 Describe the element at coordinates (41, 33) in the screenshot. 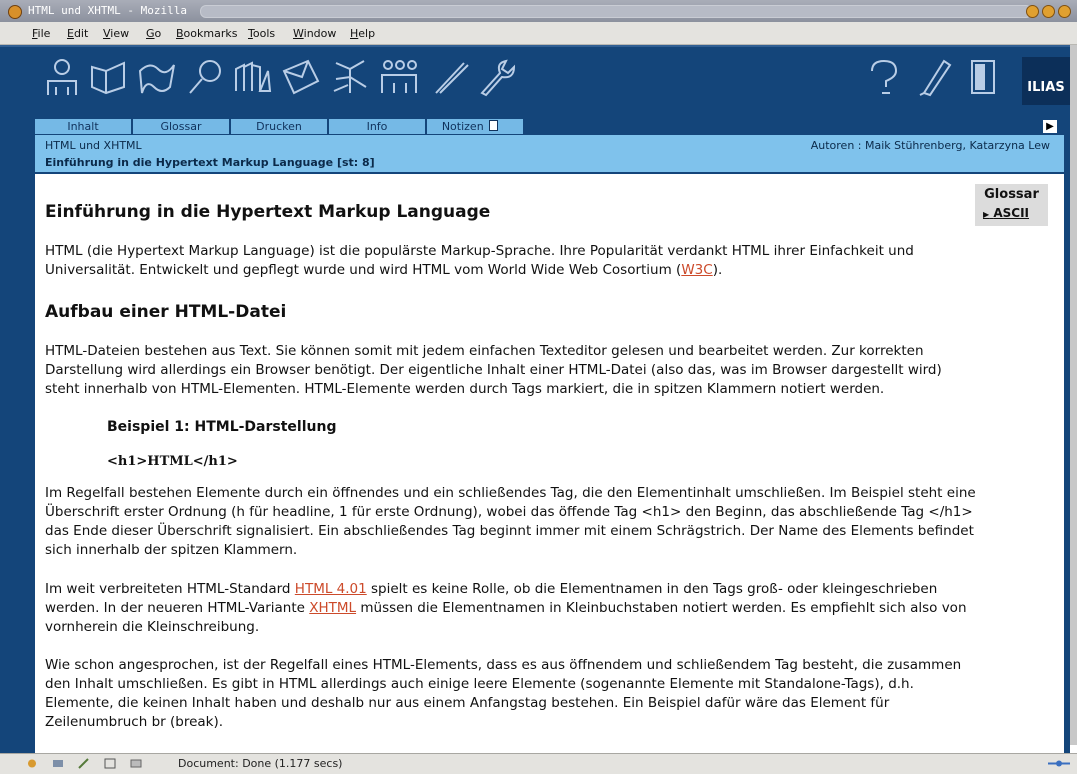

I see `menu-file: File` at that location.